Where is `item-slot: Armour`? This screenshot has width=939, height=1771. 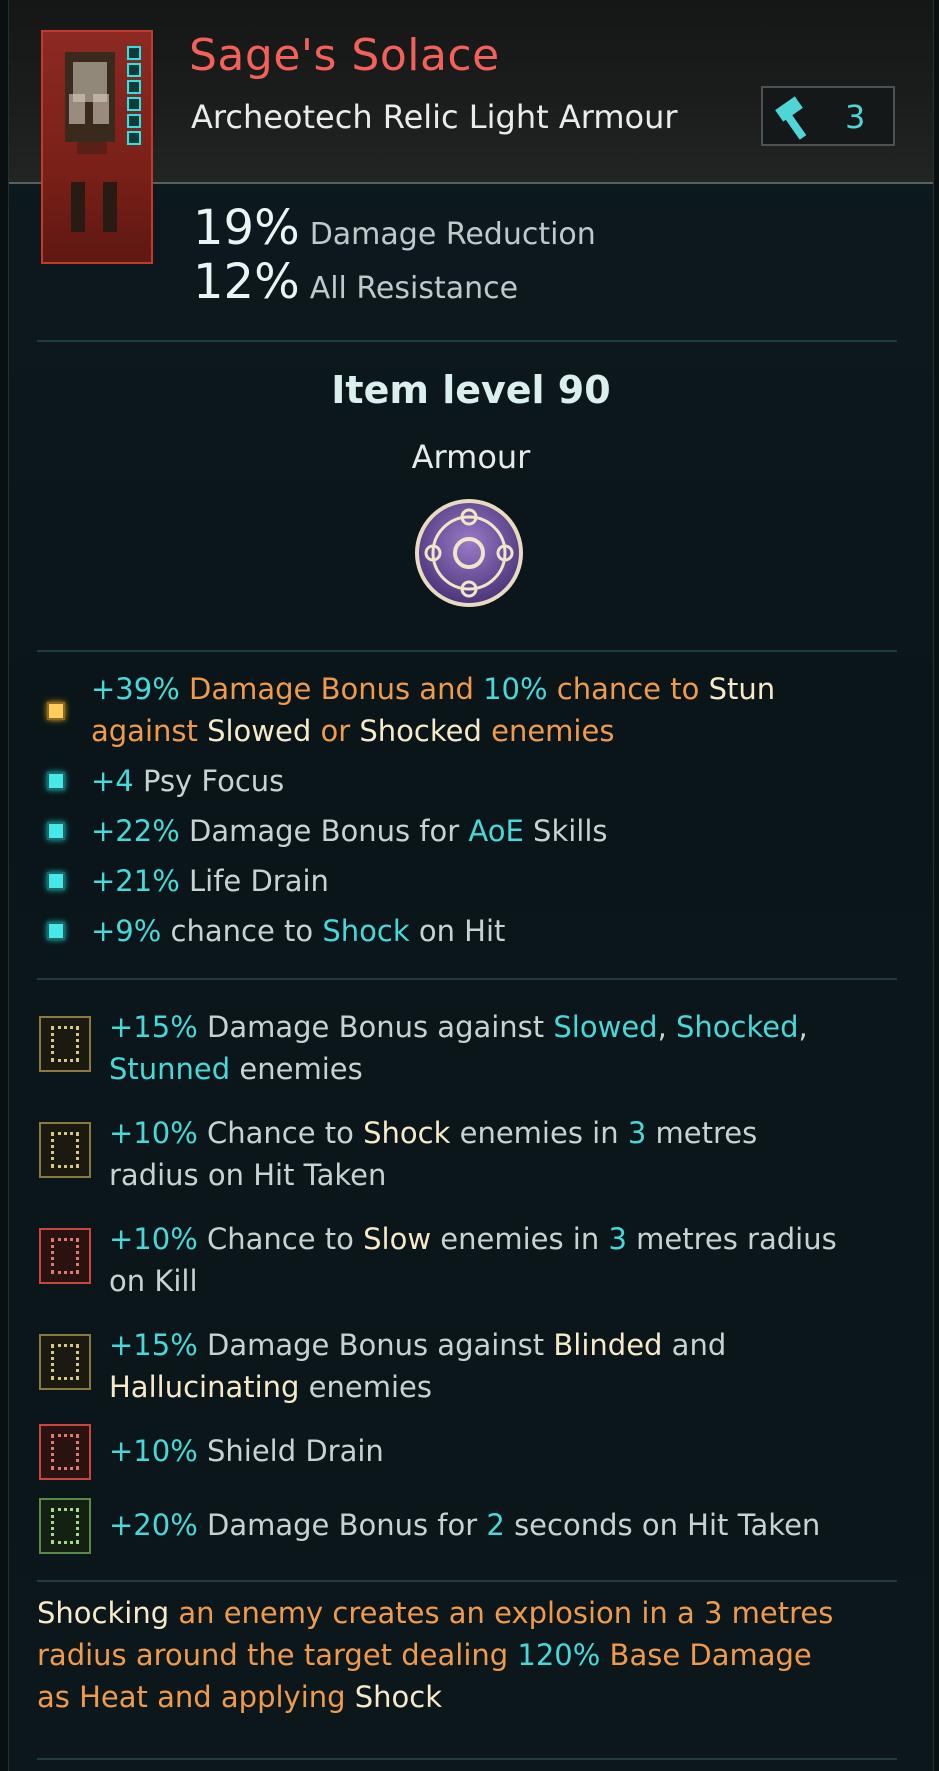
item-slot: Armour is located at coordinates (471, 457).